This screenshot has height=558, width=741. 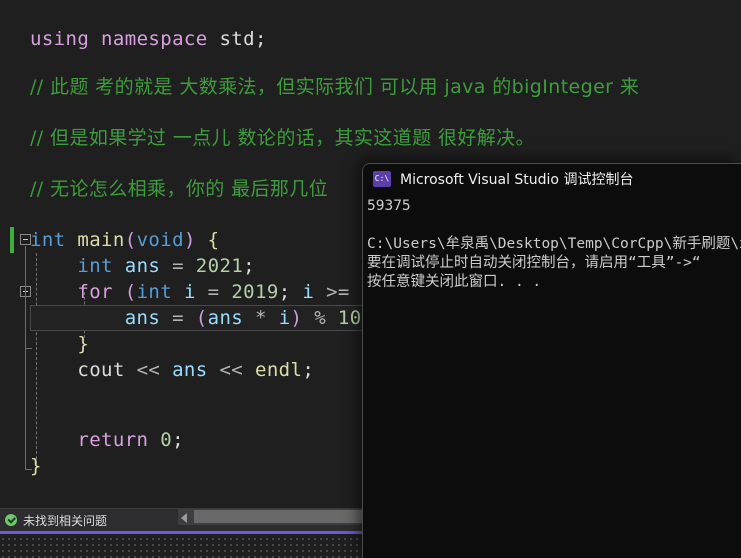 What do you see at coordinates (16, 254) in the screenshot?
I see `editor-gutter` at bounding box center [16, 254].